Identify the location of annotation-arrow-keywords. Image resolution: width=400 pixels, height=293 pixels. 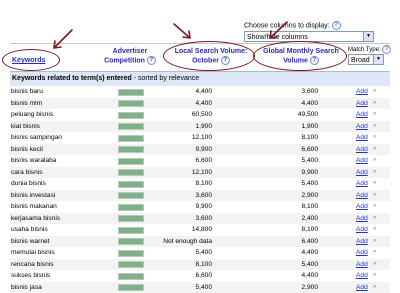
(63, 39).